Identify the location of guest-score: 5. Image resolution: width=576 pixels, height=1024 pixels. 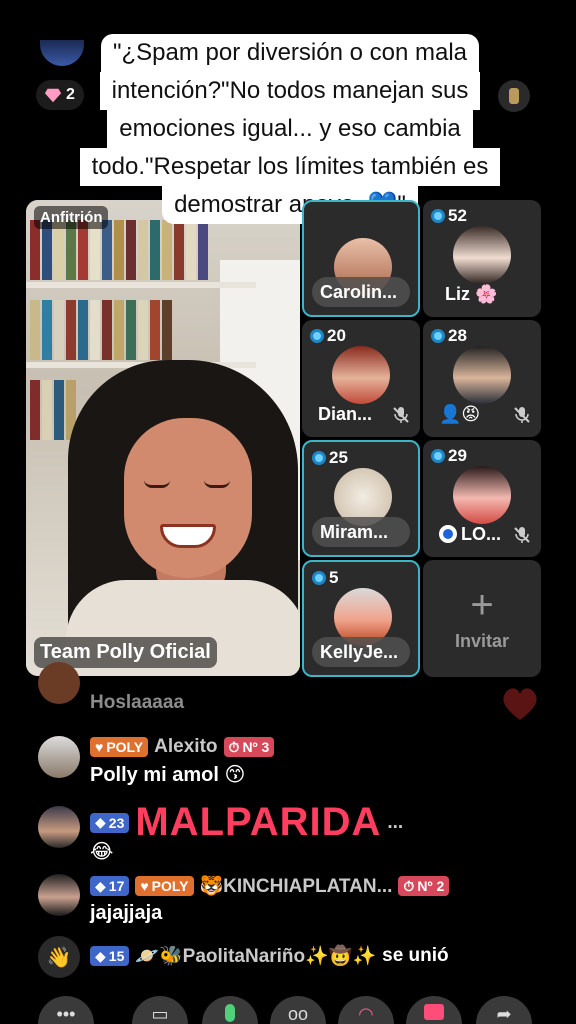
(325, 578).